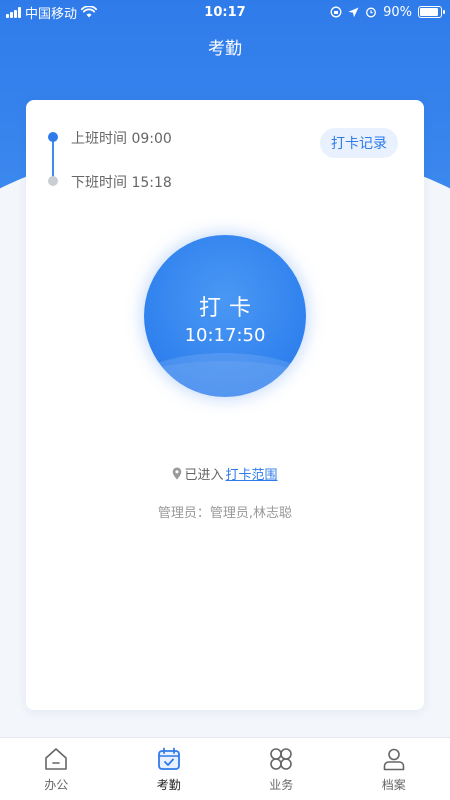  Describe the element at coordinates (53, 181) in the screenshot. I see `shift-dot-inactive` at that location.